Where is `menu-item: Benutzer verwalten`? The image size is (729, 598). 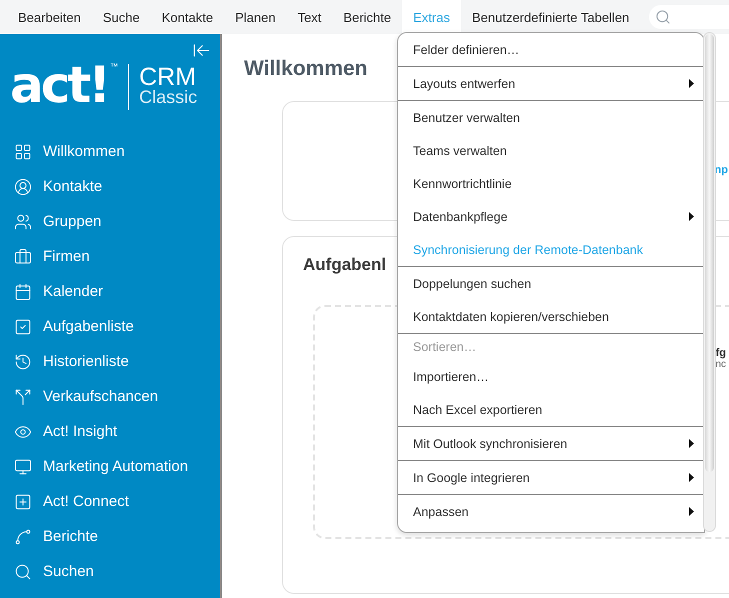 menu-item: Benutzer verwalten is located at coordinates (551, 117).